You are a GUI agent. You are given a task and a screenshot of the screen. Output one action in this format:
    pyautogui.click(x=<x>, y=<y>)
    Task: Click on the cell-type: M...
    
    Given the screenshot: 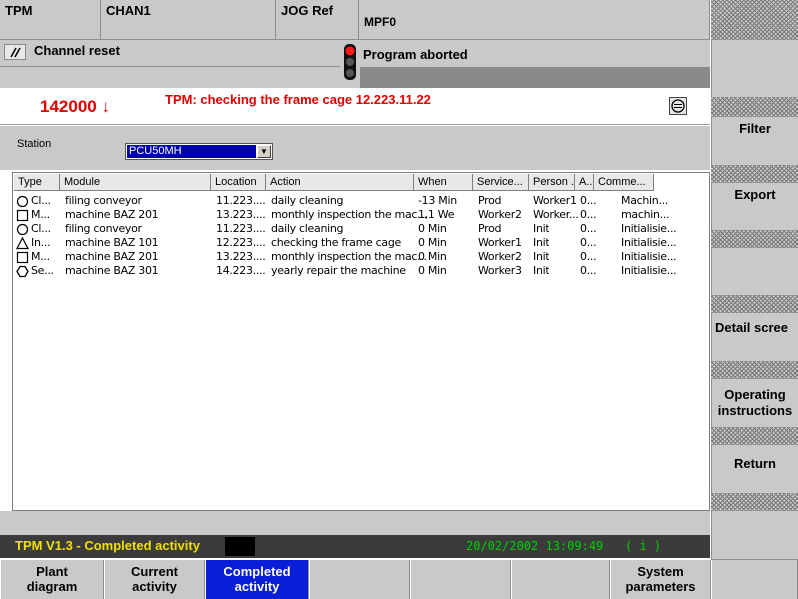 What is the action you would take?
    pyautogui.click(x=40, y=256)
    